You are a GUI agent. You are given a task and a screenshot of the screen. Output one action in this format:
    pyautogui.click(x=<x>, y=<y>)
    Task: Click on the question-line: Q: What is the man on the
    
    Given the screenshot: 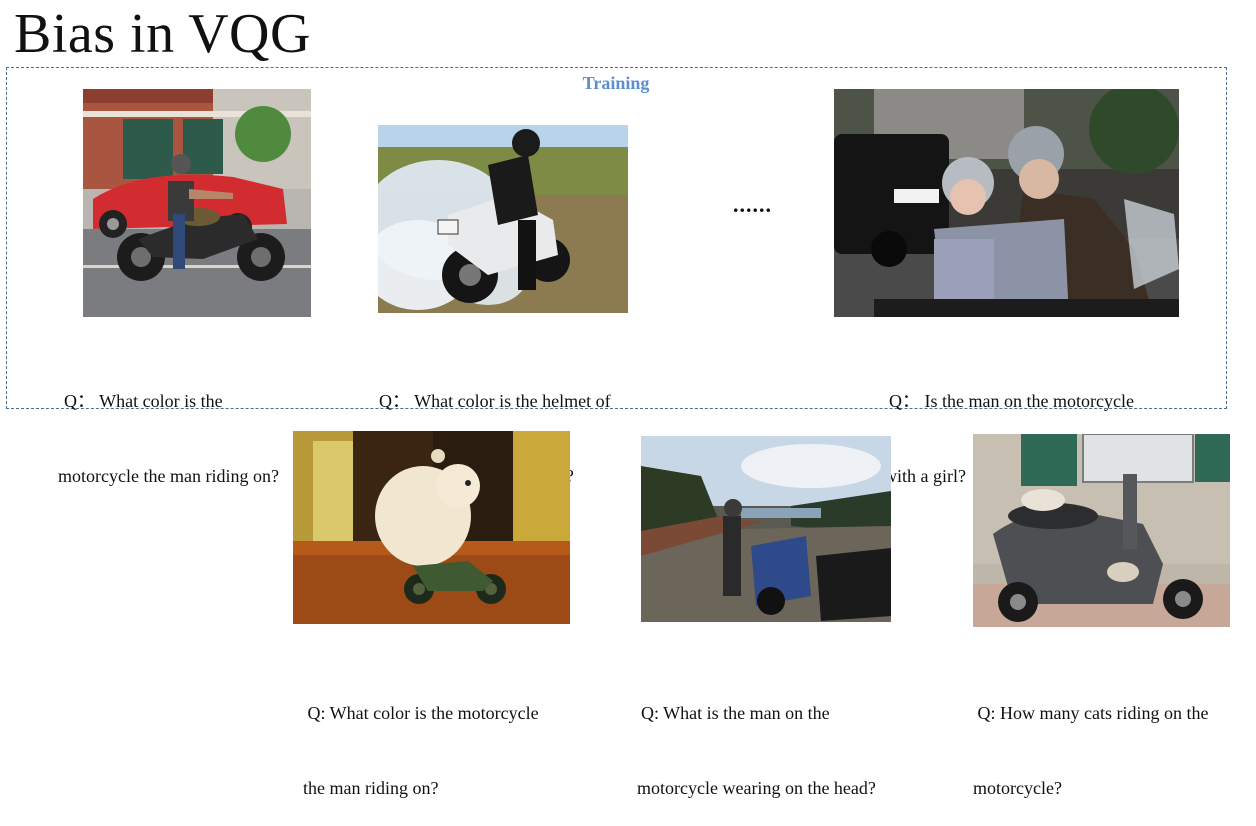 What is the action you would take?
    pyautogui.click(x=735, y=713)
    